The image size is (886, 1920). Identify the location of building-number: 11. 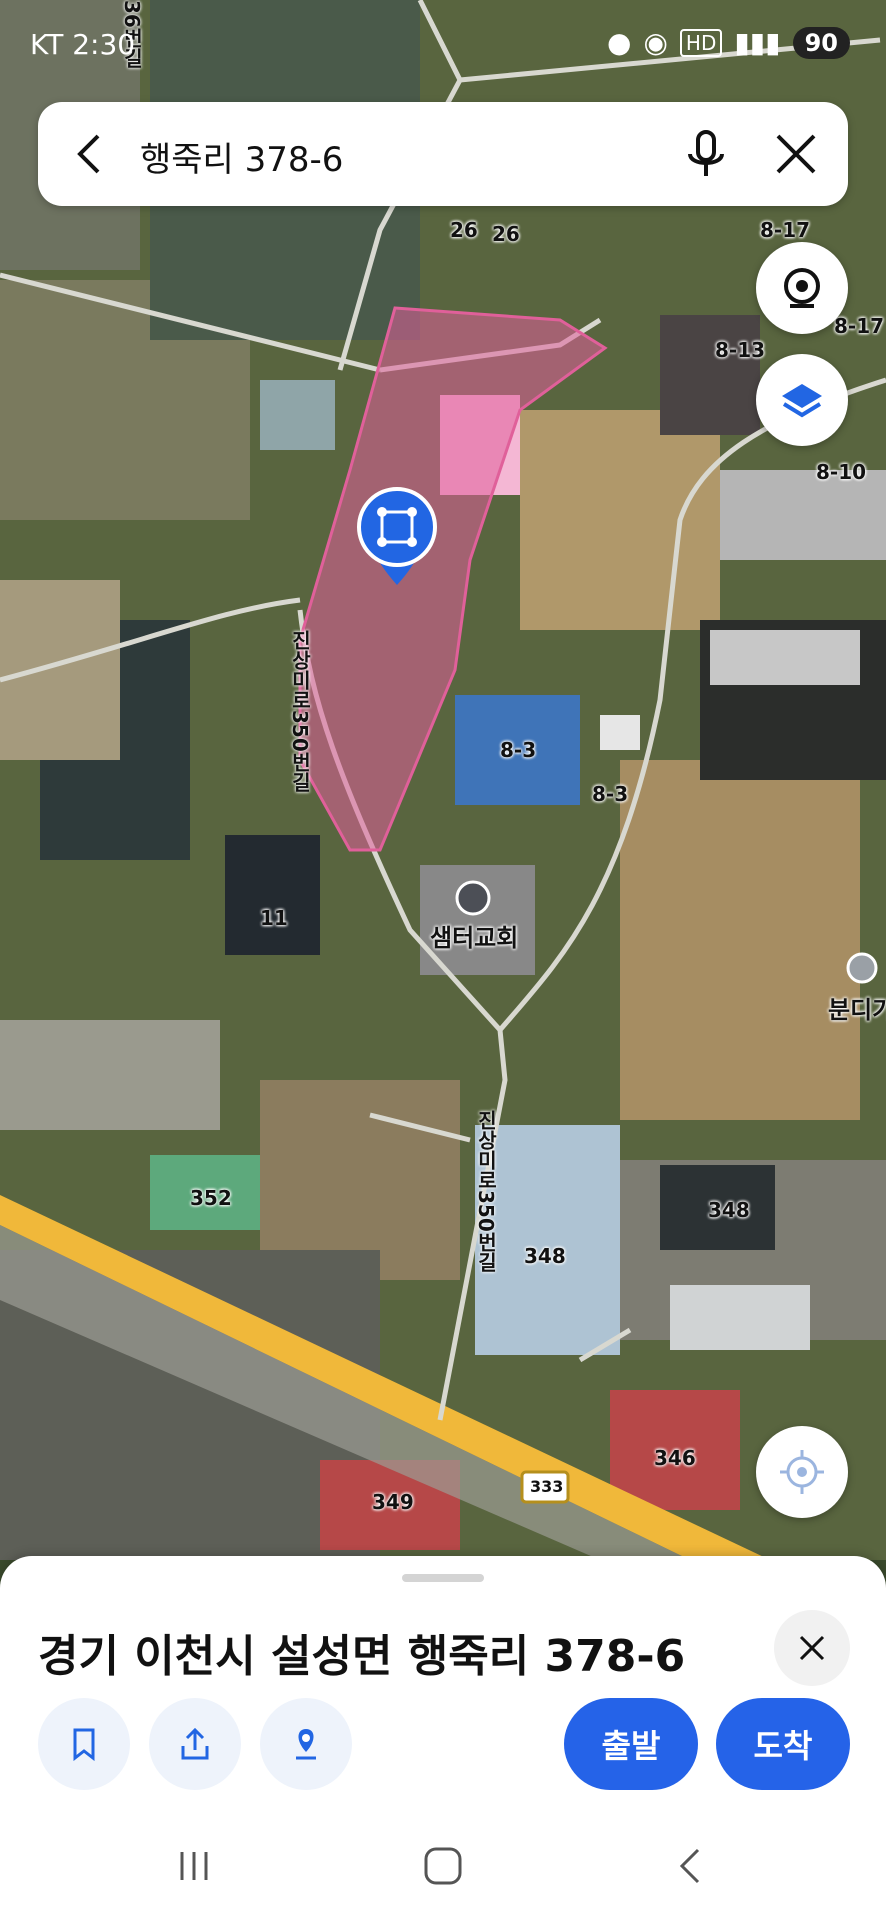
(274, 918).